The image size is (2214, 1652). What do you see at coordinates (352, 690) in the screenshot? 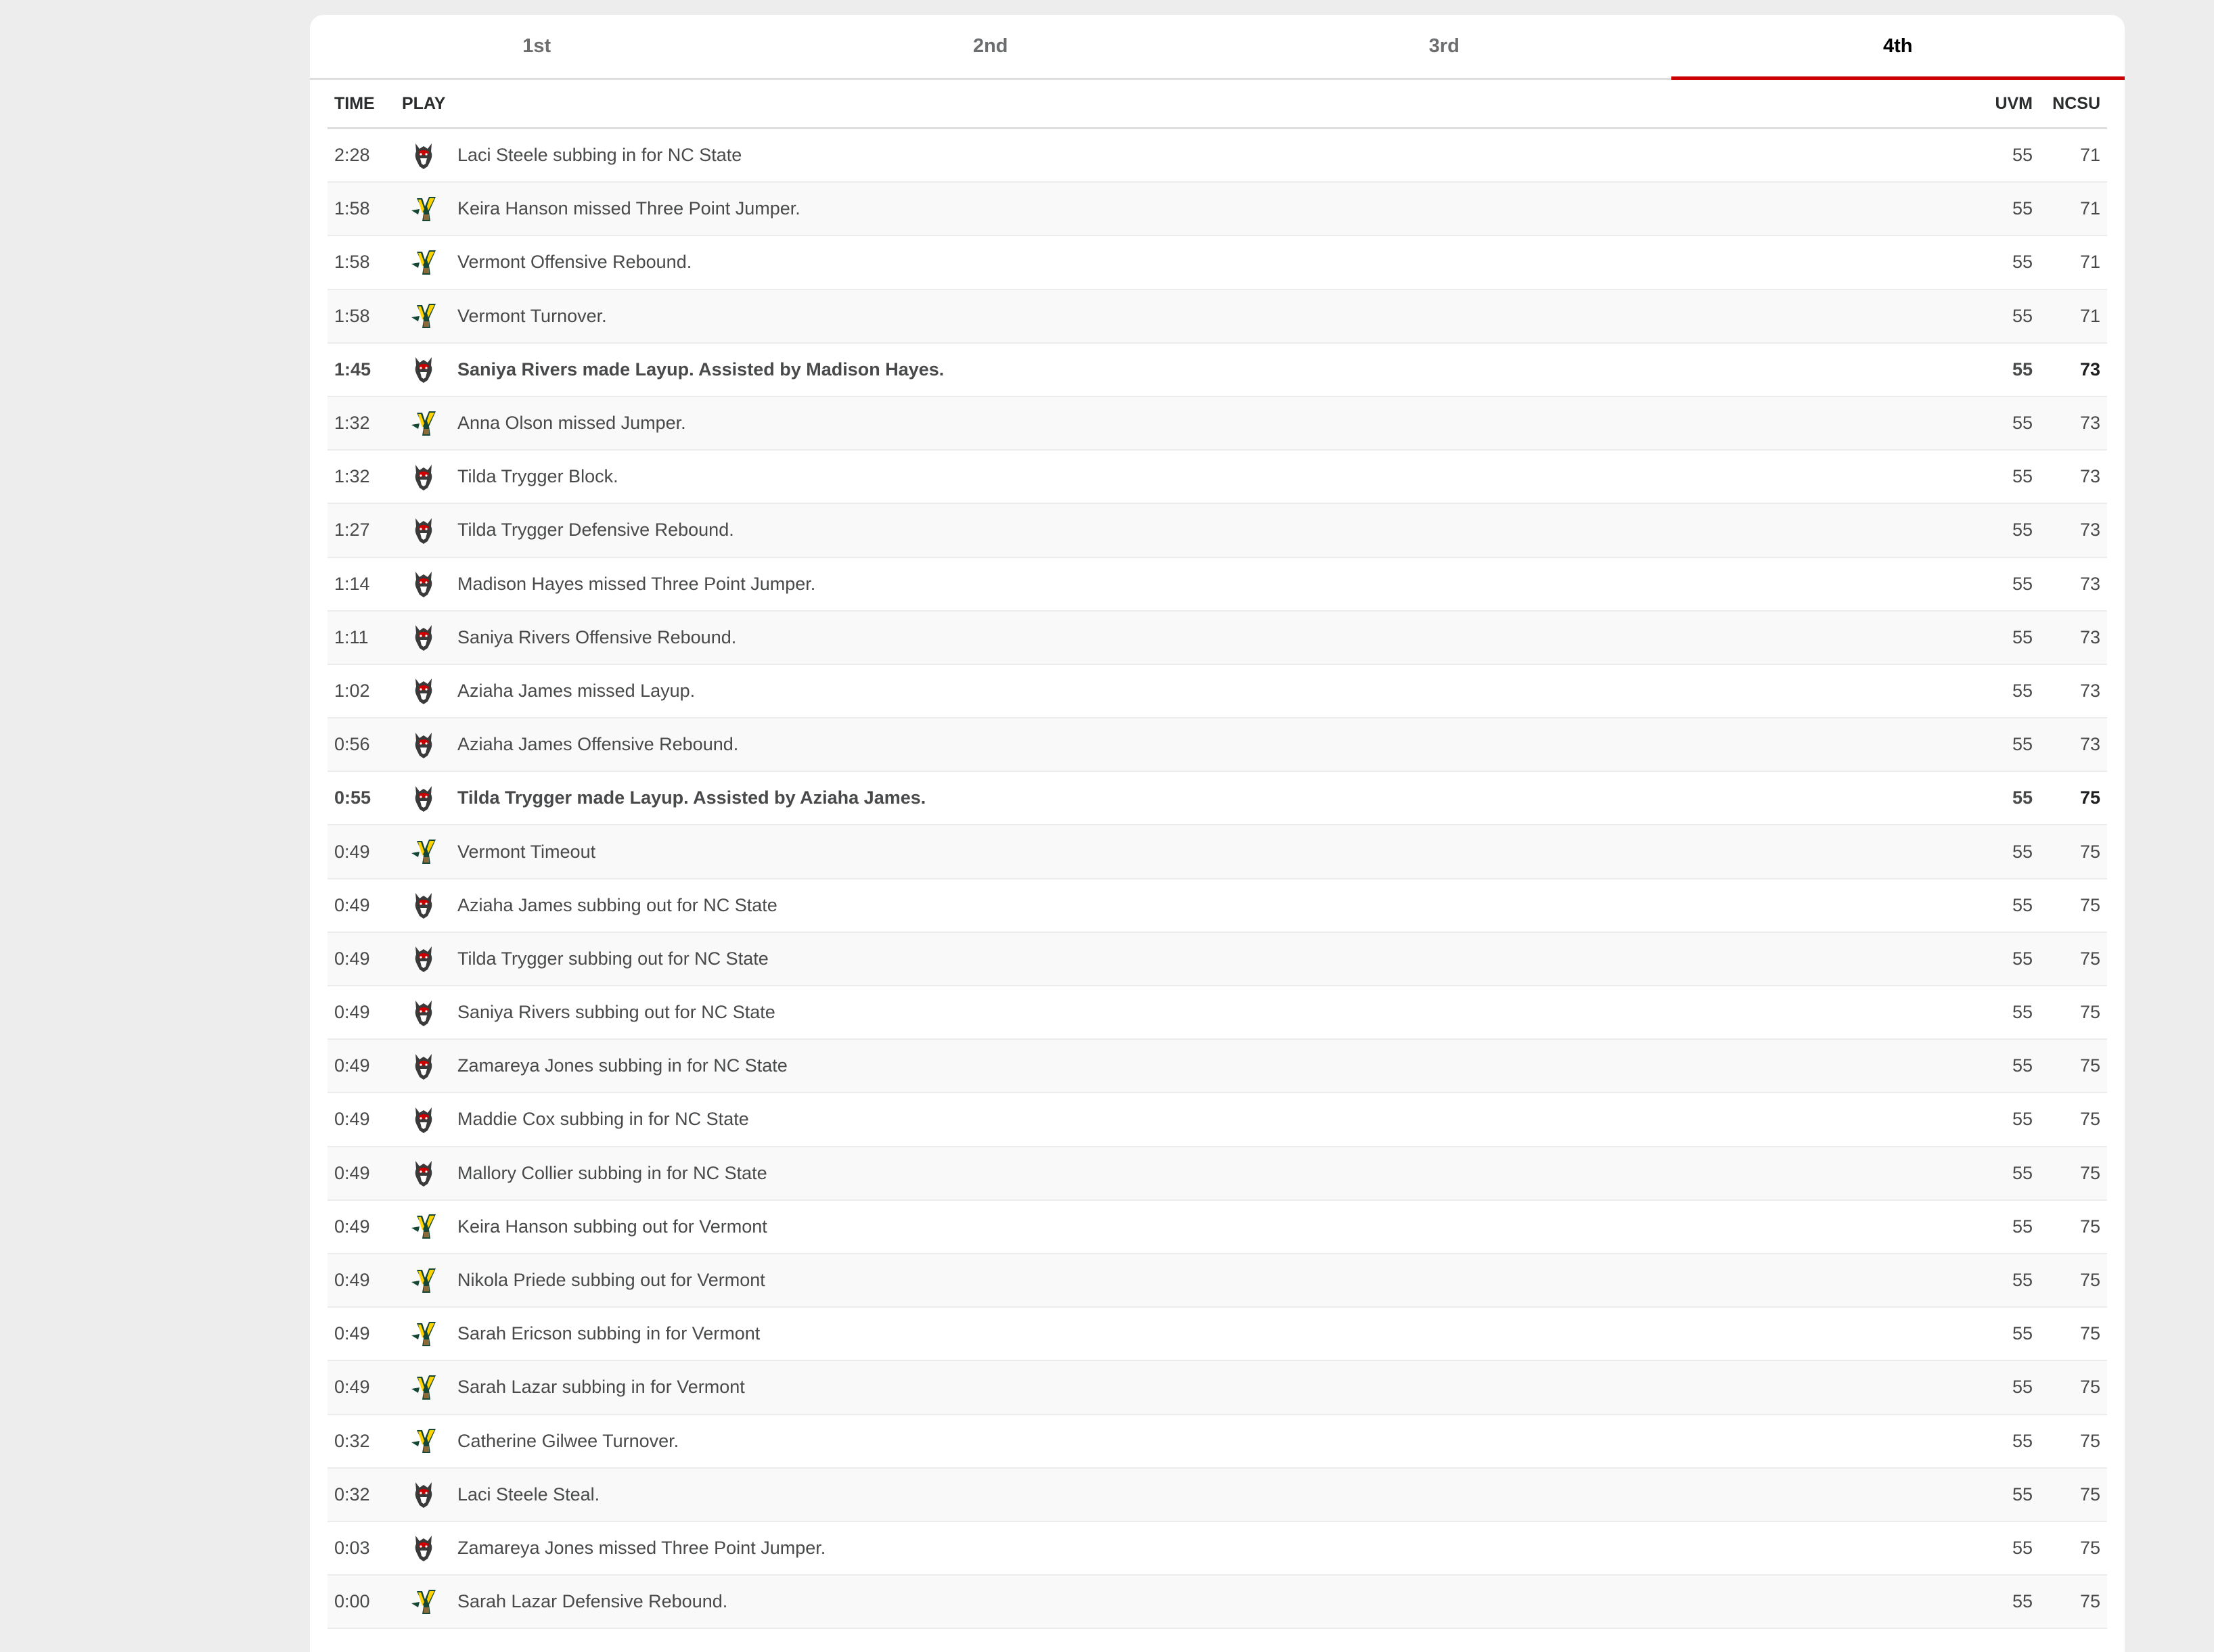
I see `play-time: 1:02` at bounding box center [352, 690].